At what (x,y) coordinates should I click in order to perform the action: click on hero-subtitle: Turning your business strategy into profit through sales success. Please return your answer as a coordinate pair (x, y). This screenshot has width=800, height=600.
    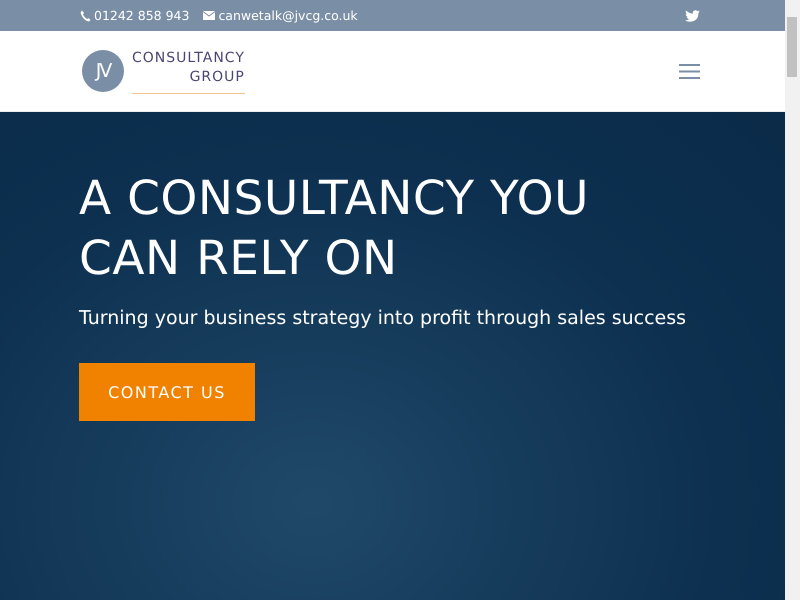
    Looking at the image, I should click on (383, 318).